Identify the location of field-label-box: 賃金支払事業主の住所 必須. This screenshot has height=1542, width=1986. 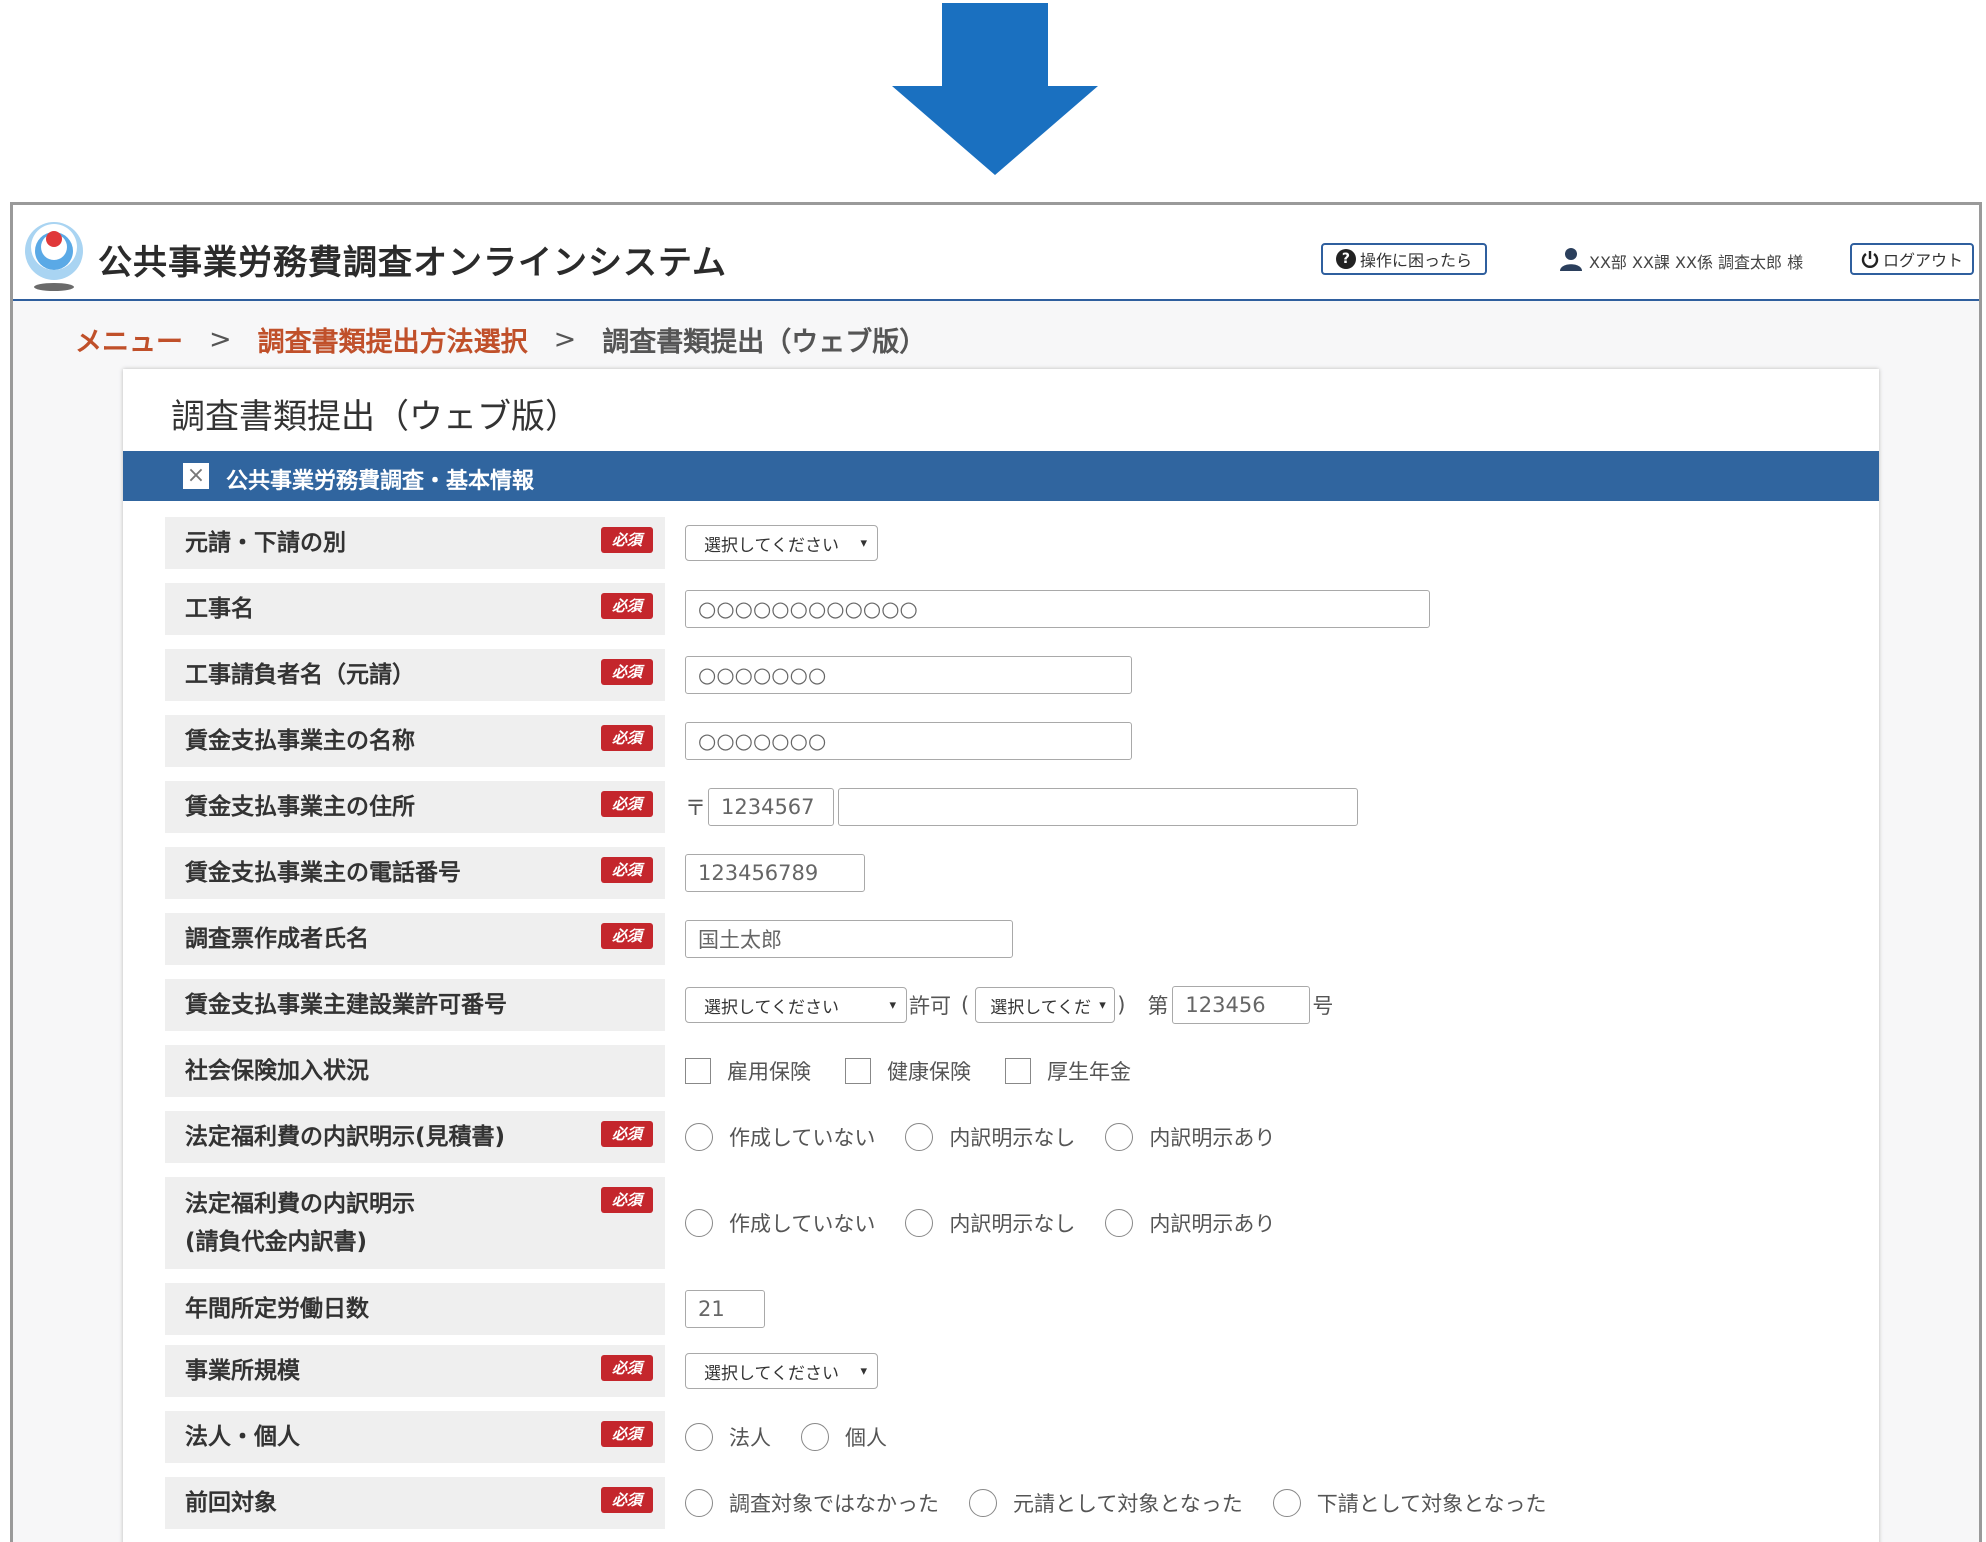
(415, 807).